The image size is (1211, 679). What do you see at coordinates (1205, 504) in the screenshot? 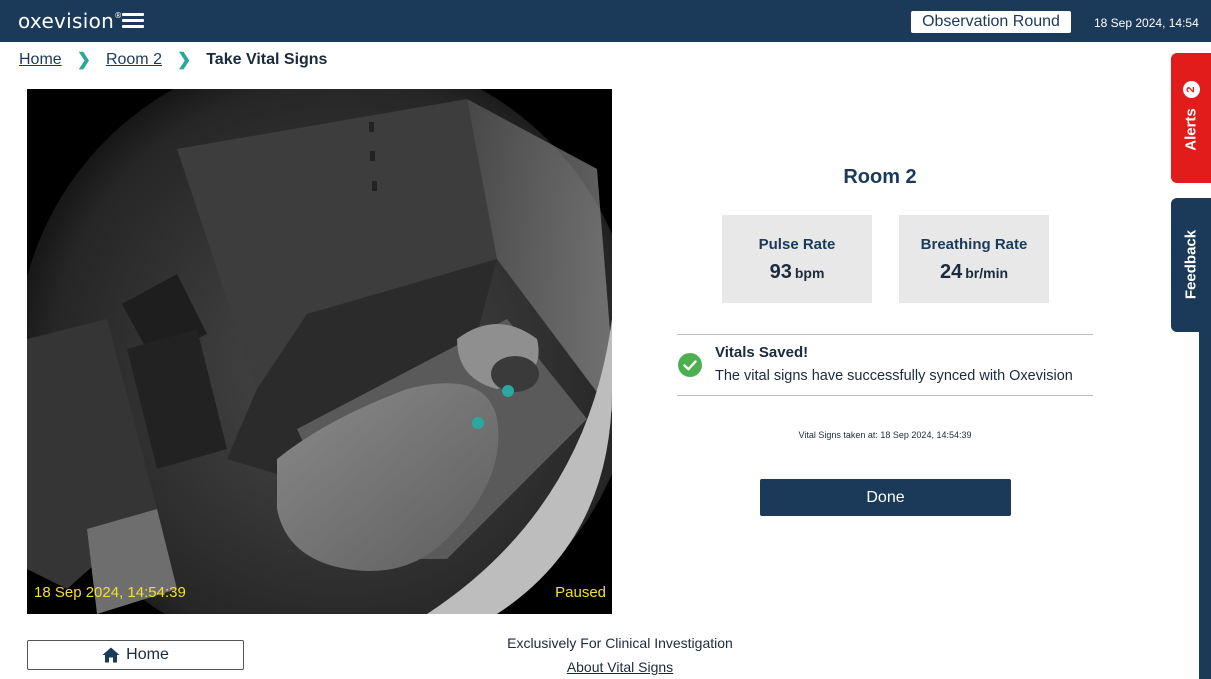
I see `side-strip` at bounding box center [1205, 504].